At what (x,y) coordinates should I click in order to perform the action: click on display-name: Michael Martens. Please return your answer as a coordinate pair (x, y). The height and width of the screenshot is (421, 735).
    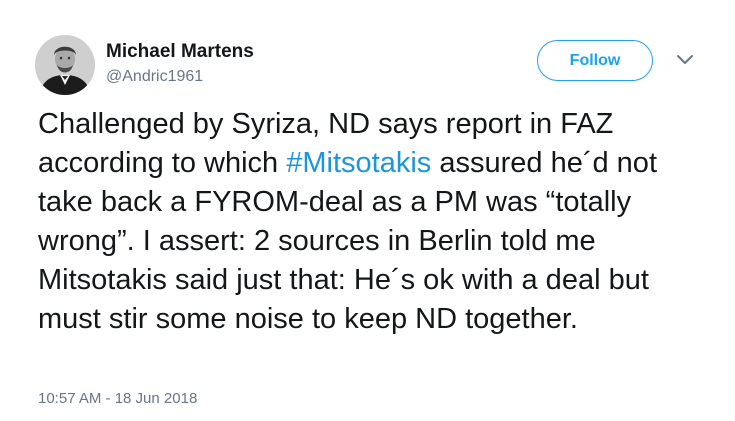
    Looking at the image, I should click on (180, 52).